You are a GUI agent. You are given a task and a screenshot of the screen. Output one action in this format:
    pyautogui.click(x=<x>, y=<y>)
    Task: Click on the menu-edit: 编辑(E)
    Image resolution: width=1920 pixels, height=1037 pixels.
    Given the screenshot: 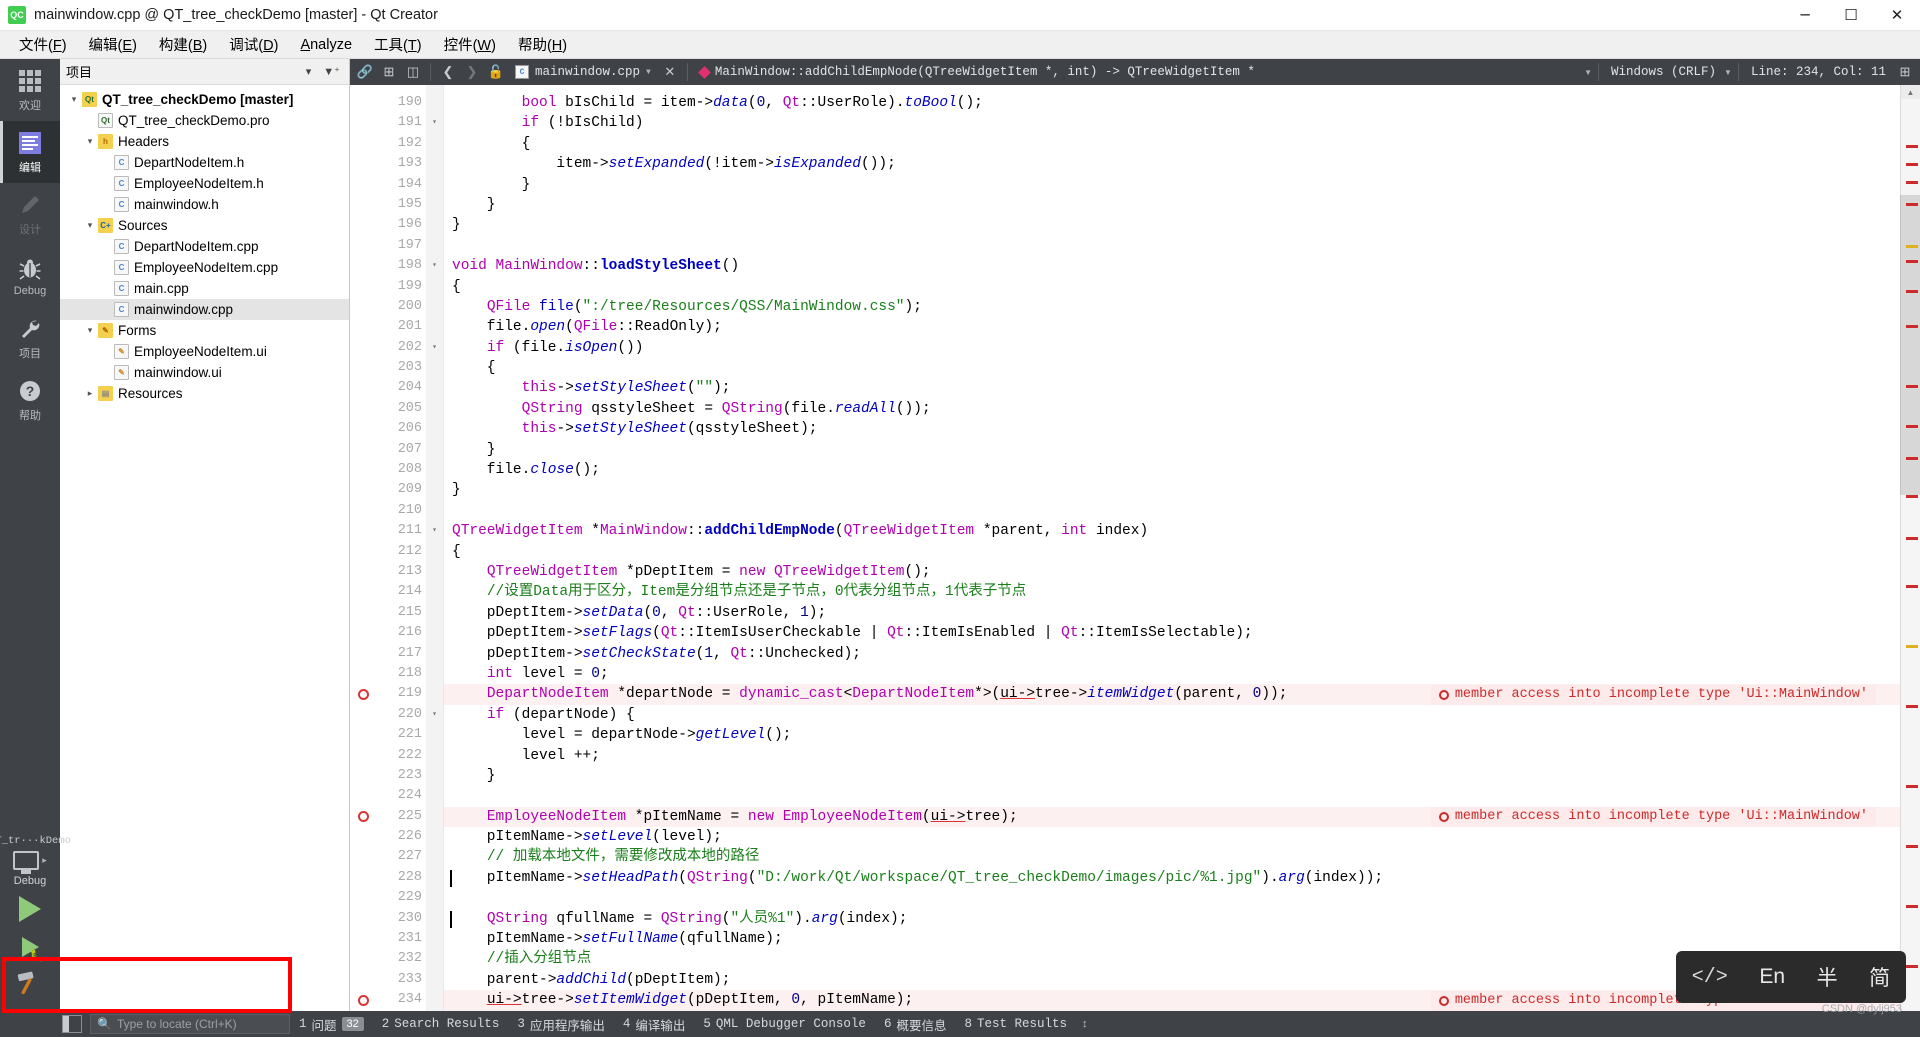 What is the action you would take?
    pyautogui.click(x=113, y=44)
    